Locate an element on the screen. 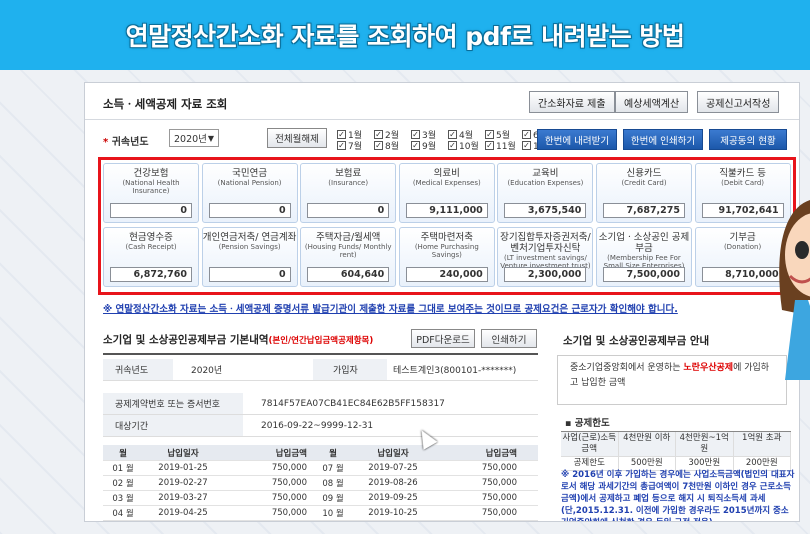 The image size is (810, 534). card-amount: 3,675,540 is located at coordinates (545, 210).